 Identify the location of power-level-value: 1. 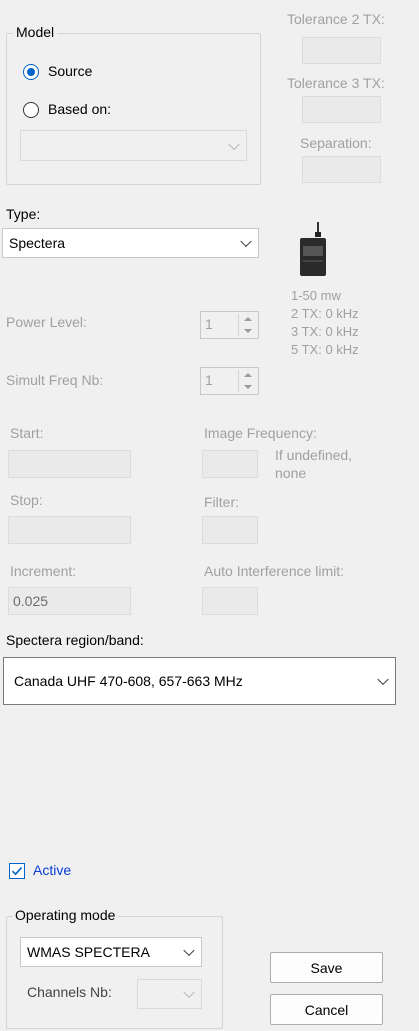
(209, 324).